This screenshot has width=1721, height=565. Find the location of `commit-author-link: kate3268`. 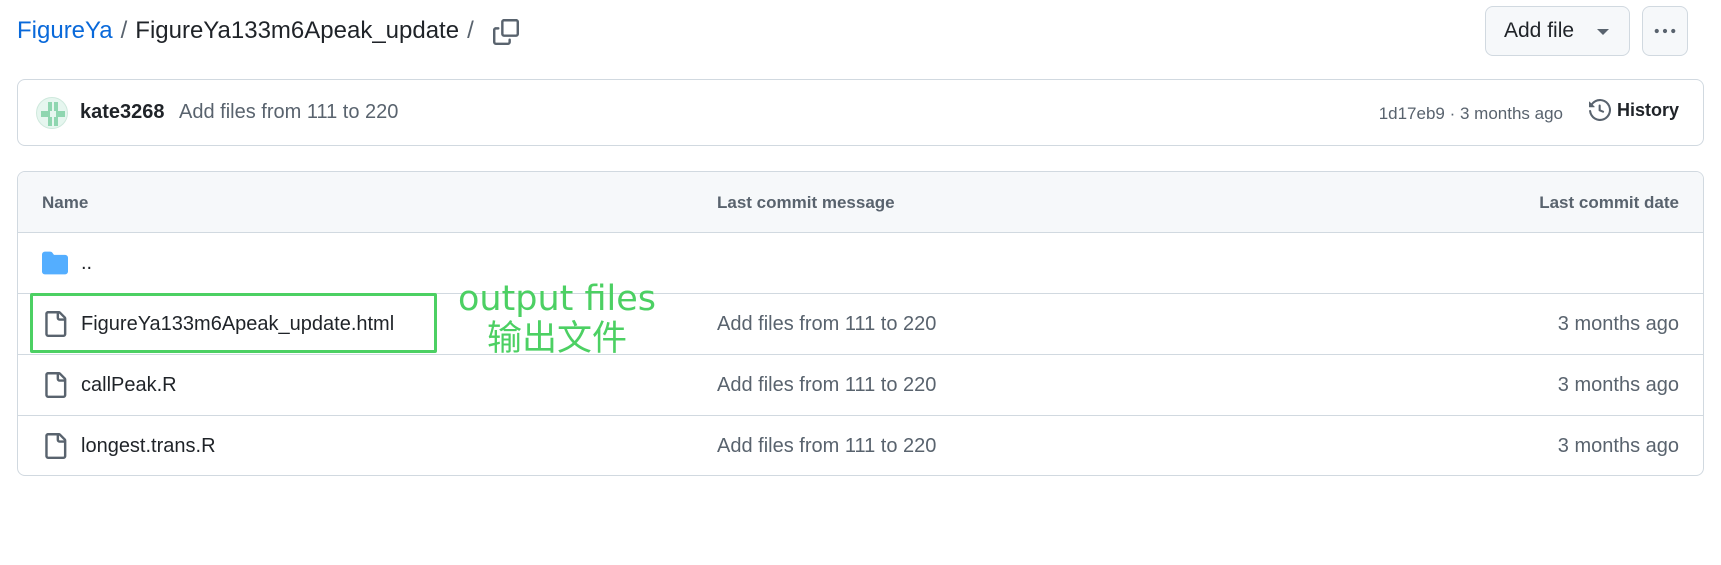

commit-author-link: kate3268 is located at coordinates (122, 112).